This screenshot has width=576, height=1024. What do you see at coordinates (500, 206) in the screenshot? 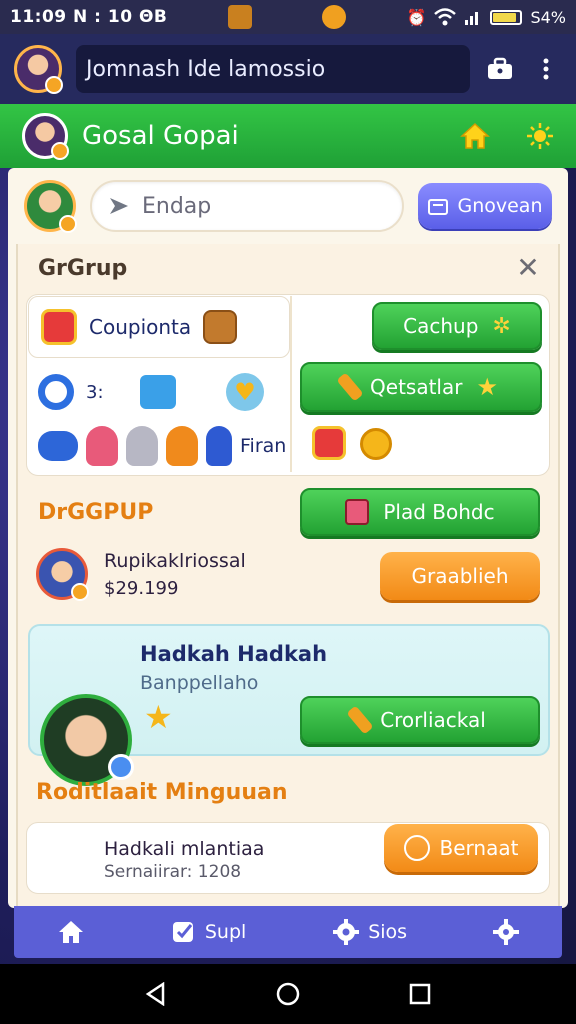
I see `gnovean-label: Gnovean` at bounding box center [500, 206].